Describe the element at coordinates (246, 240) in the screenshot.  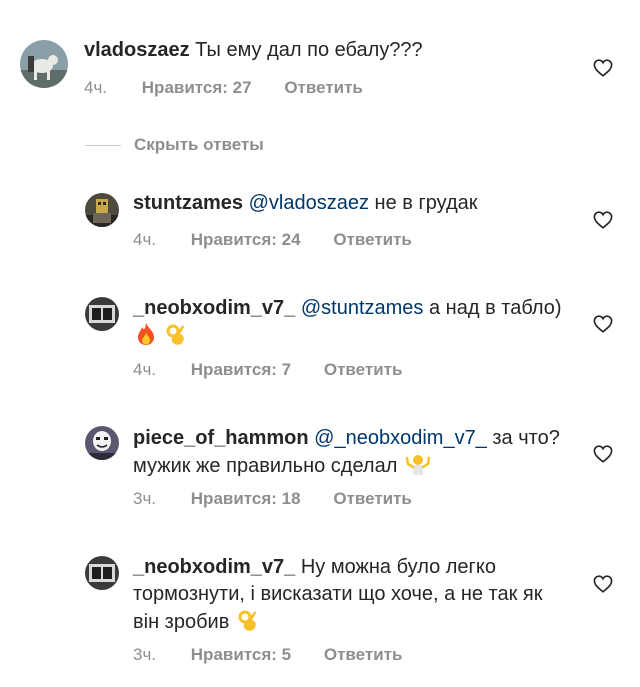
I see `comment-likes: Нравится: 24` at that location.